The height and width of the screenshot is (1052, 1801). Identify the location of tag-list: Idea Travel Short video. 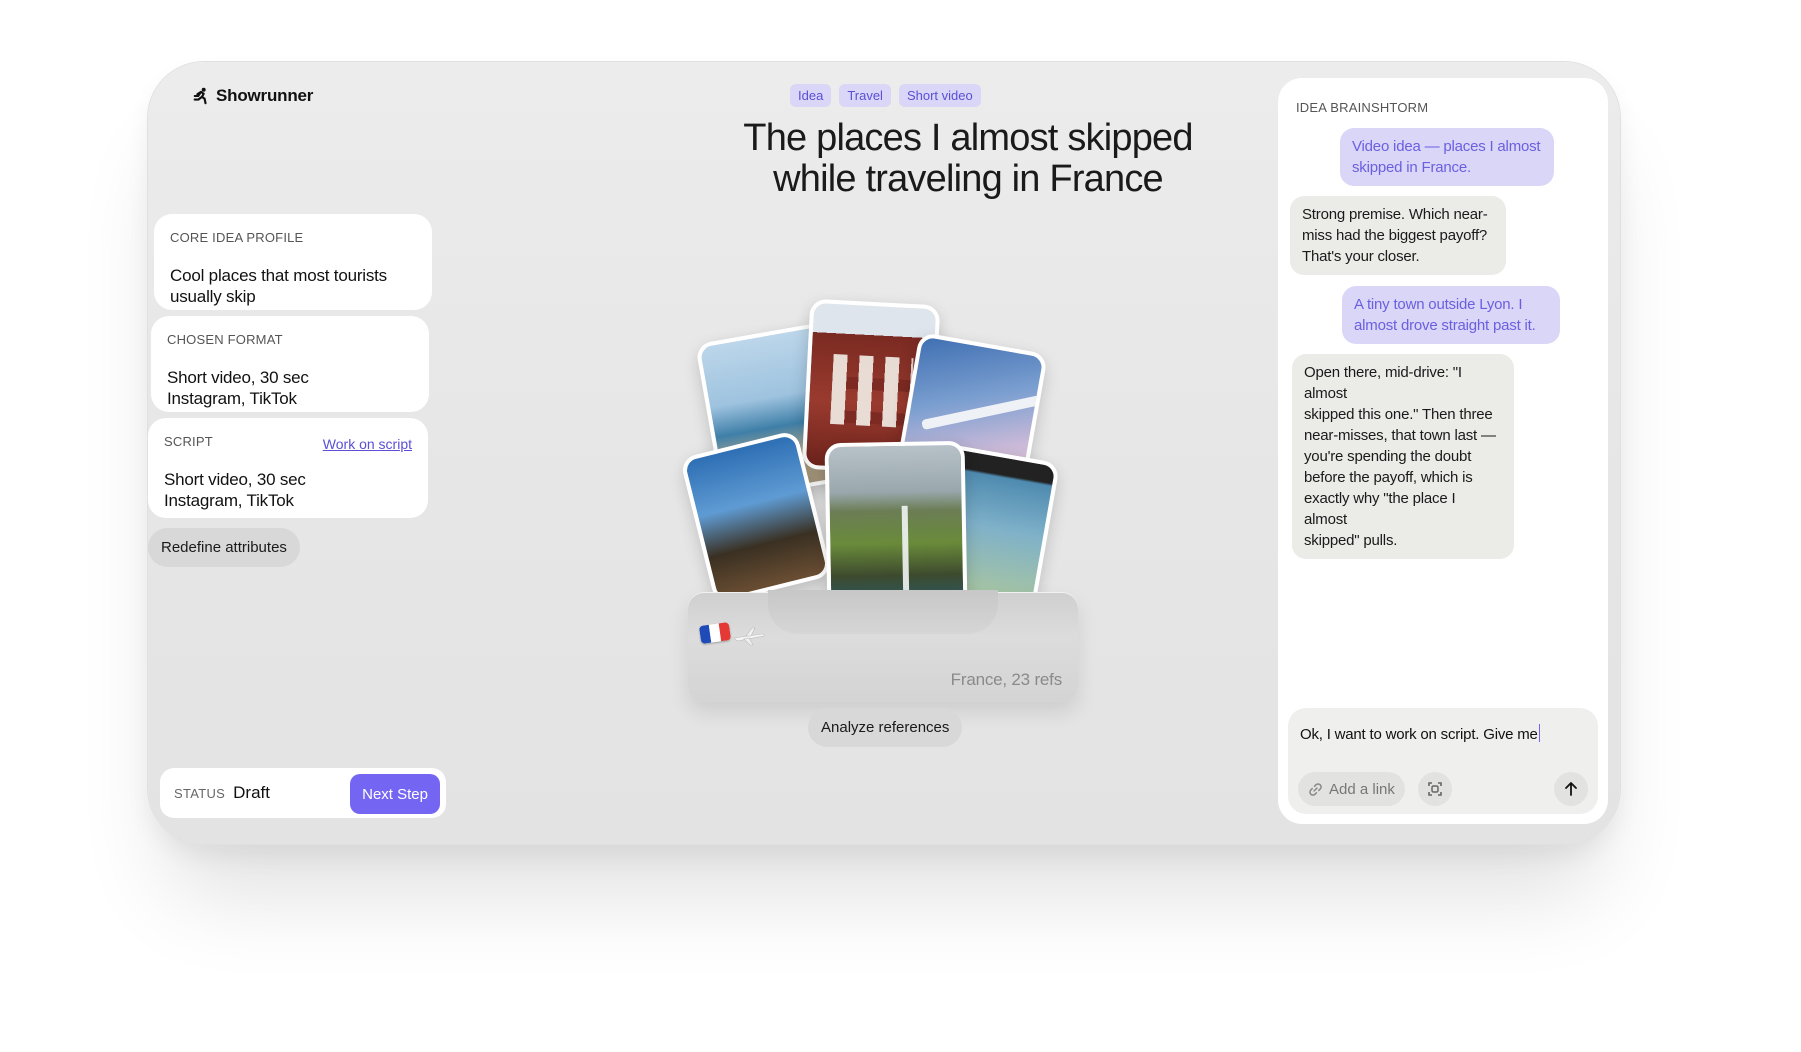
(885, 95).